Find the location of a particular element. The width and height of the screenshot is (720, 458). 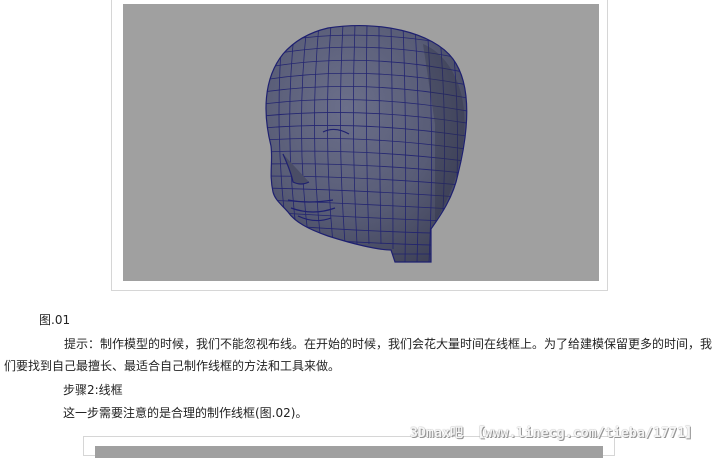

step-title: 步骤2:线框 is located at coordinates (93, 390).